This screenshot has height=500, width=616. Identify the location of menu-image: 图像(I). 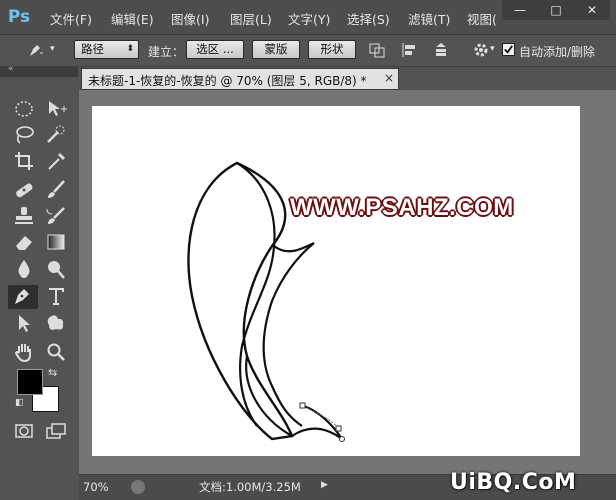
(190, 18).